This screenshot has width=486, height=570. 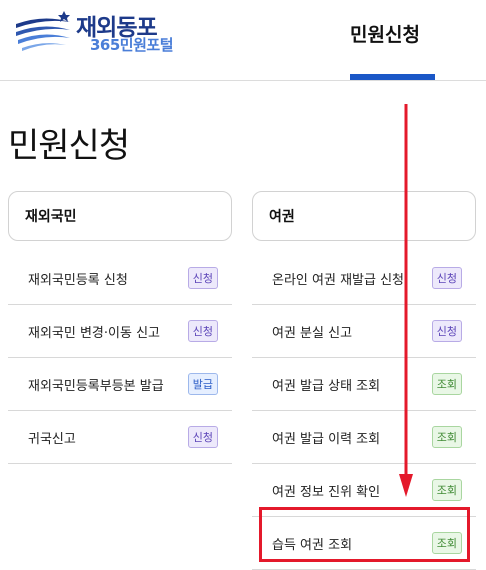 I want to click on service-item-registry-copy: 재외국민등록부등본 발급 발급, so click(x=120, y=384).